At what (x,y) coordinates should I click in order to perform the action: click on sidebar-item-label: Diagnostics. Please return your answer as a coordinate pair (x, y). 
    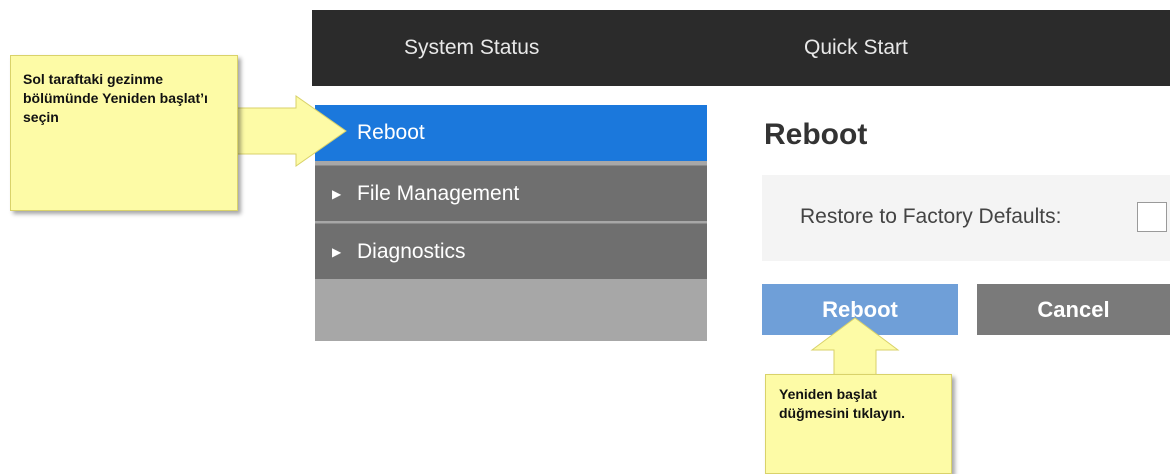
    Looking at the image, I should click on (411, 251).